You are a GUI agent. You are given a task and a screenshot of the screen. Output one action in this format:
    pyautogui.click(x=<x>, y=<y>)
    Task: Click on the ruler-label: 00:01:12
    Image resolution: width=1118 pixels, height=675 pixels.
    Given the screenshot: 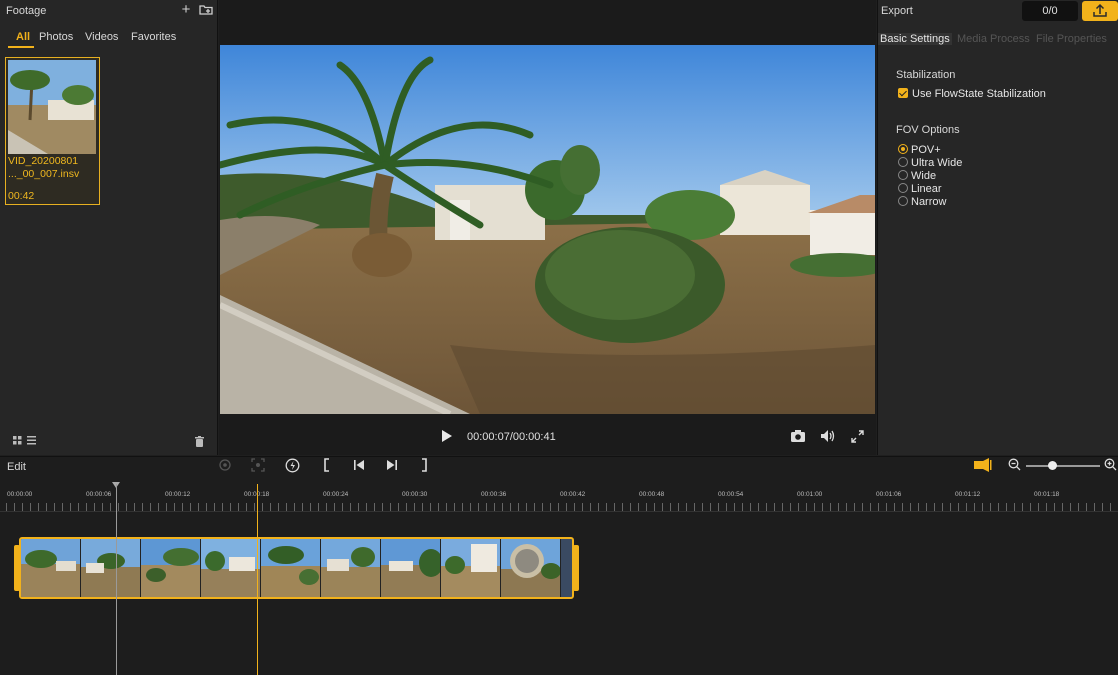 What is the action you would take?
    pyautogui.click(x=968, y=494)
    